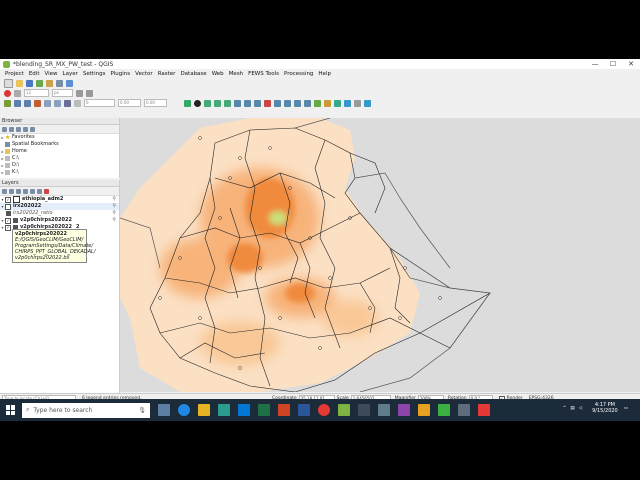 The height and width of the screenshot is (480, 640). I want to click on menu-web: Web, so click(218, 74).